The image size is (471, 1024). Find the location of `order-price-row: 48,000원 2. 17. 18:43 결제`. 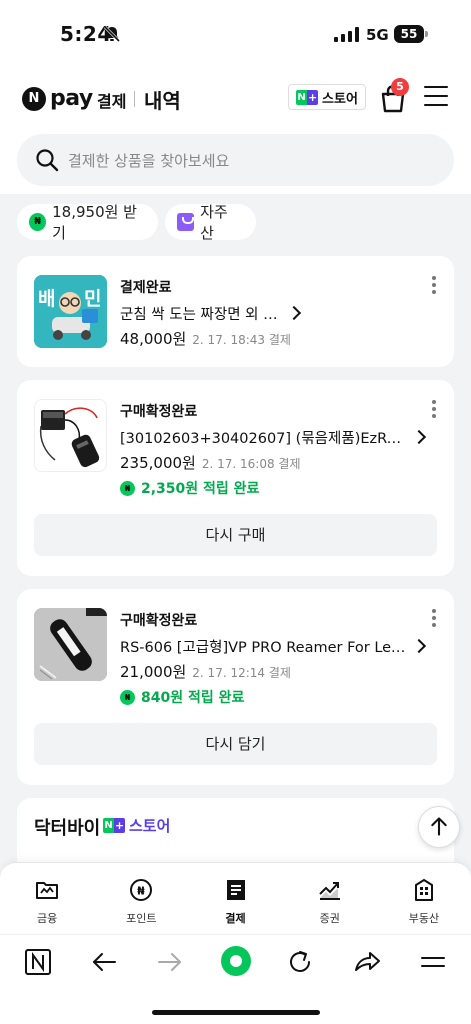

order-price-row: 48,000원 2. 17. 18:43 결제 is located at coordinates (205, 338).